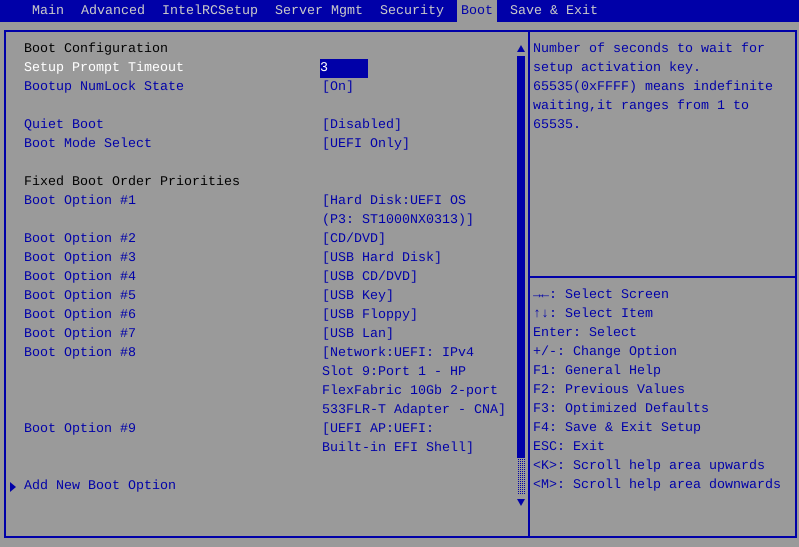 Image resolution: width=799 pixels, height=547 pixels. Describe the element at coordinates (80, 296) in the screenshot. I see `setting-label: Boot Option #5` at that location.